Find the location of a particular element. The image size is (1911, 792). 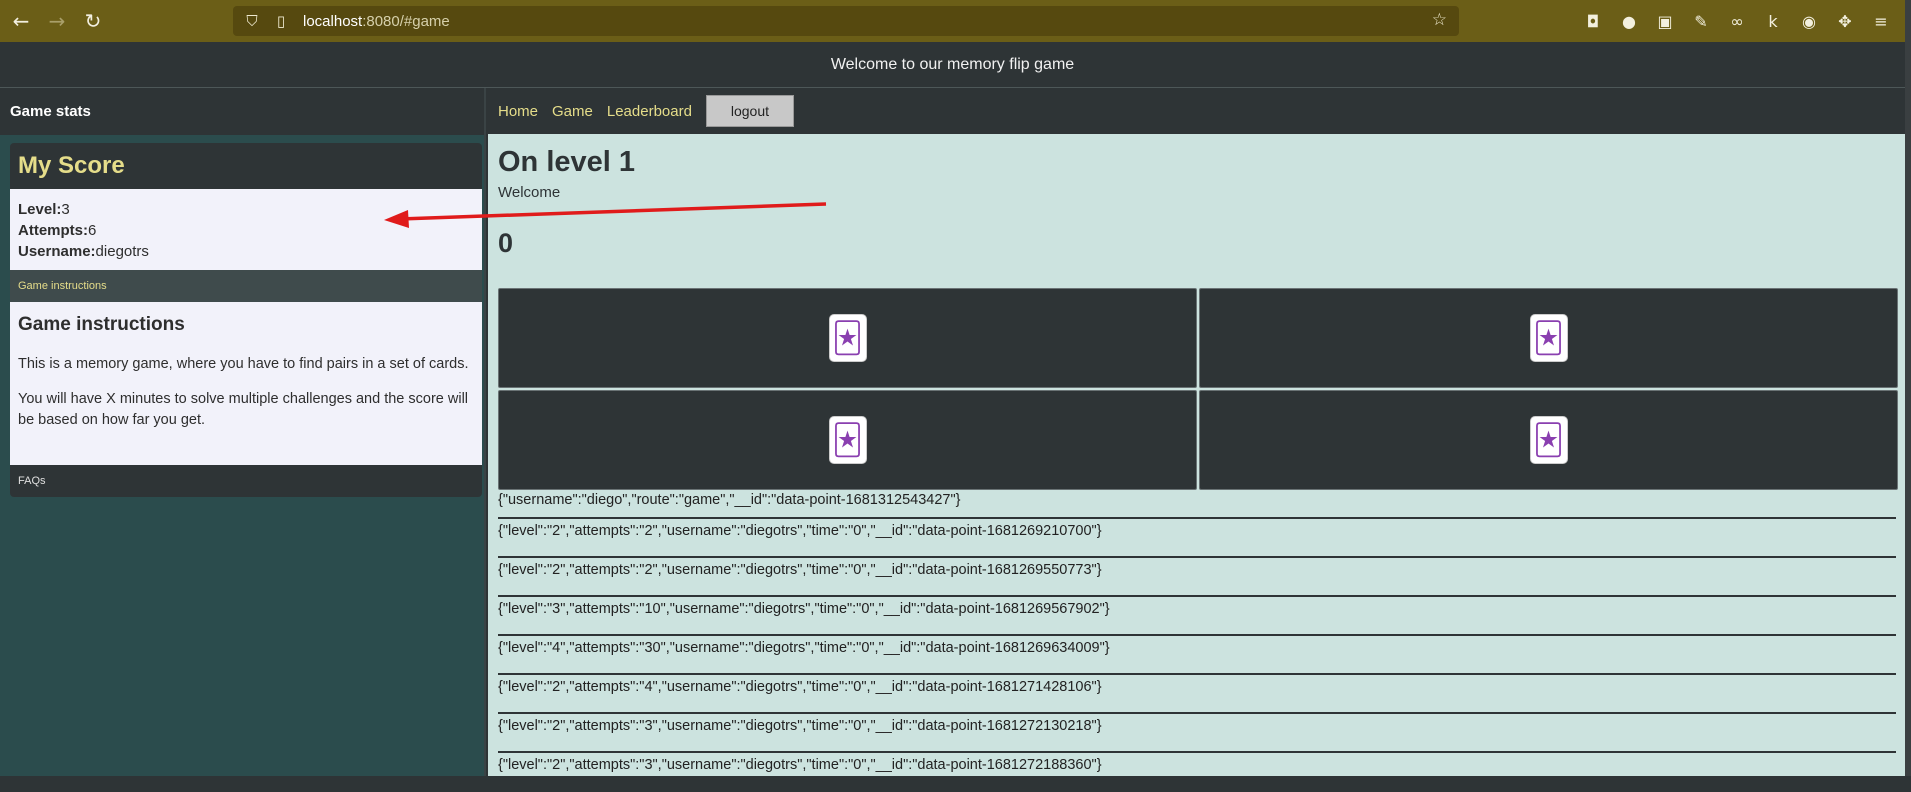

puzzle-icon: ✥ is located at coordinates (1845, 21).